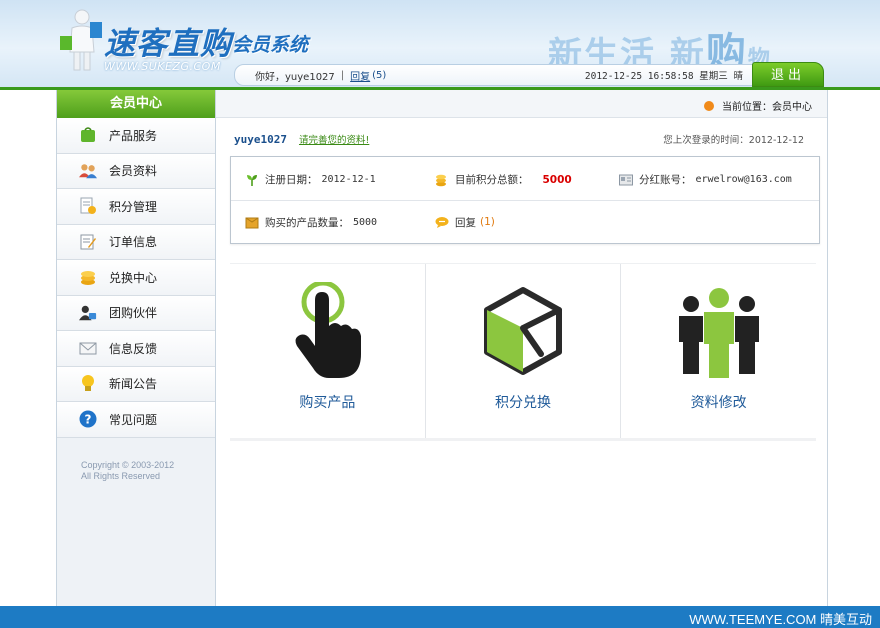 This screenshot has width=880, height=628. I want to click on tile-label: 积分兑换, so click(523, 403).